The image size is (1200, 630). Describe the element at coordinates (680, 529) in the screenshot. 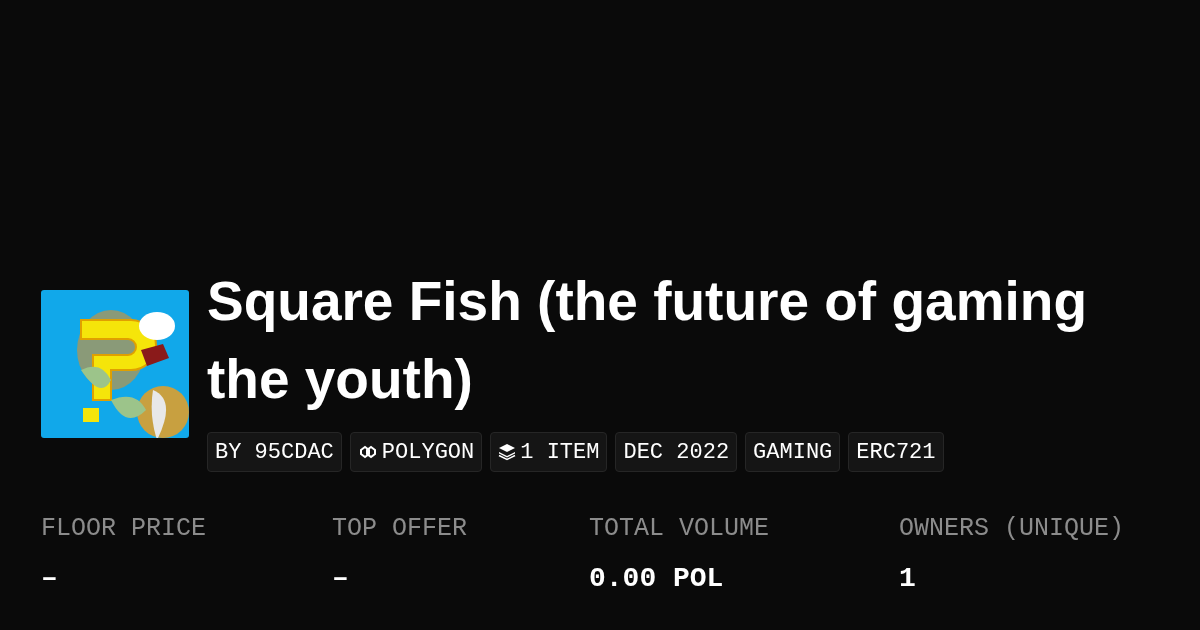

I see `stat-label: TOTAL VOLUME` at that location.